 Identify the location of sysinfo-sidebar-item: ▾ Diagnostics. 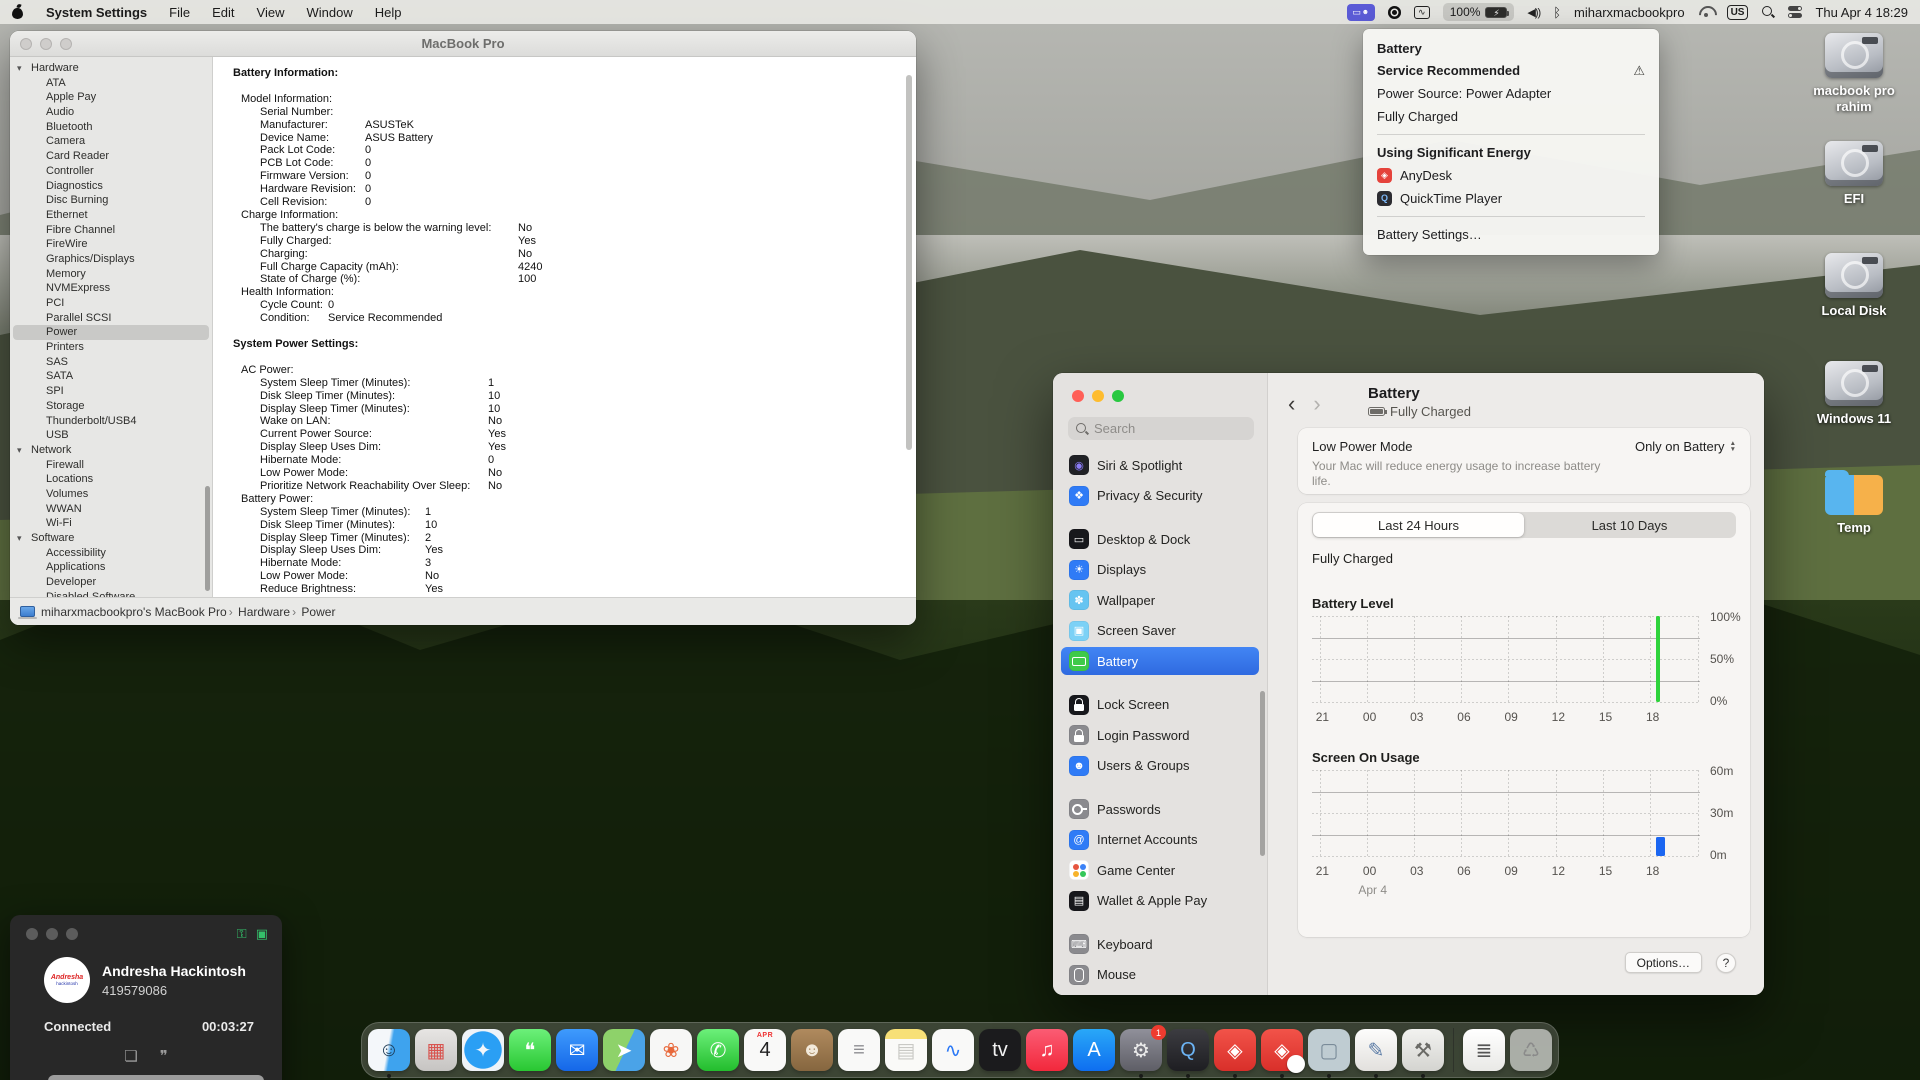
(111, 186).